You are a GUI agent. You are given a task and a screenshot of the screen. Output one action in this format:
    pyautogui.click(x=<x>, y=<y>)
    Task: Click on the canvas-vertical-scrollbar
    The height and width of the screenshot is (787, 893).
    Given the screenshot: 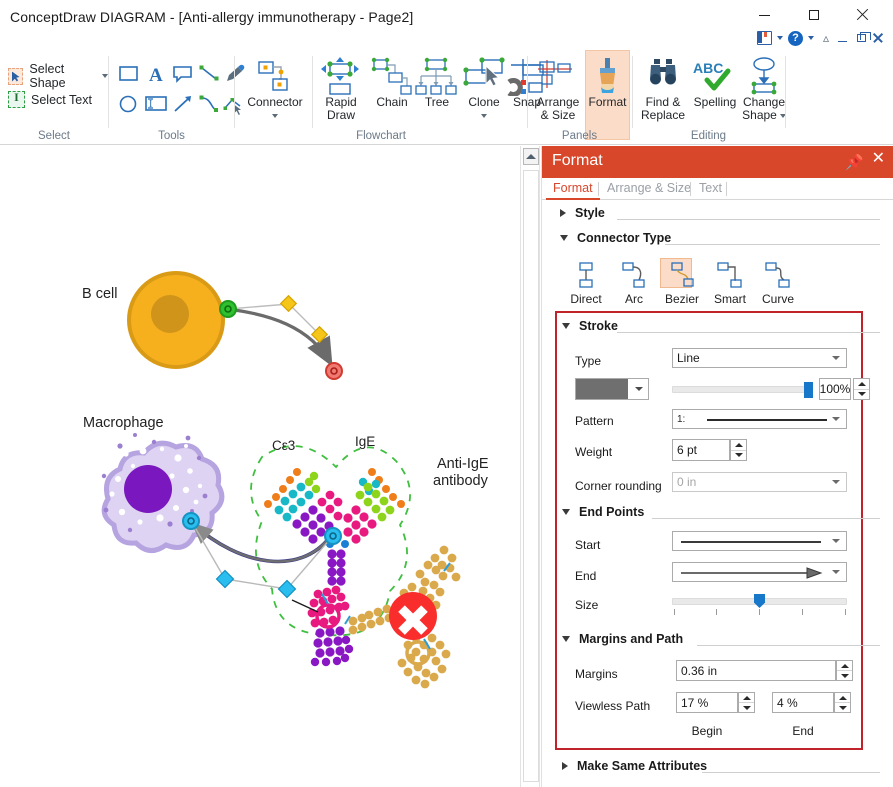 What is the action you would take?
    pyautogui.click(x=530, y=466)
    